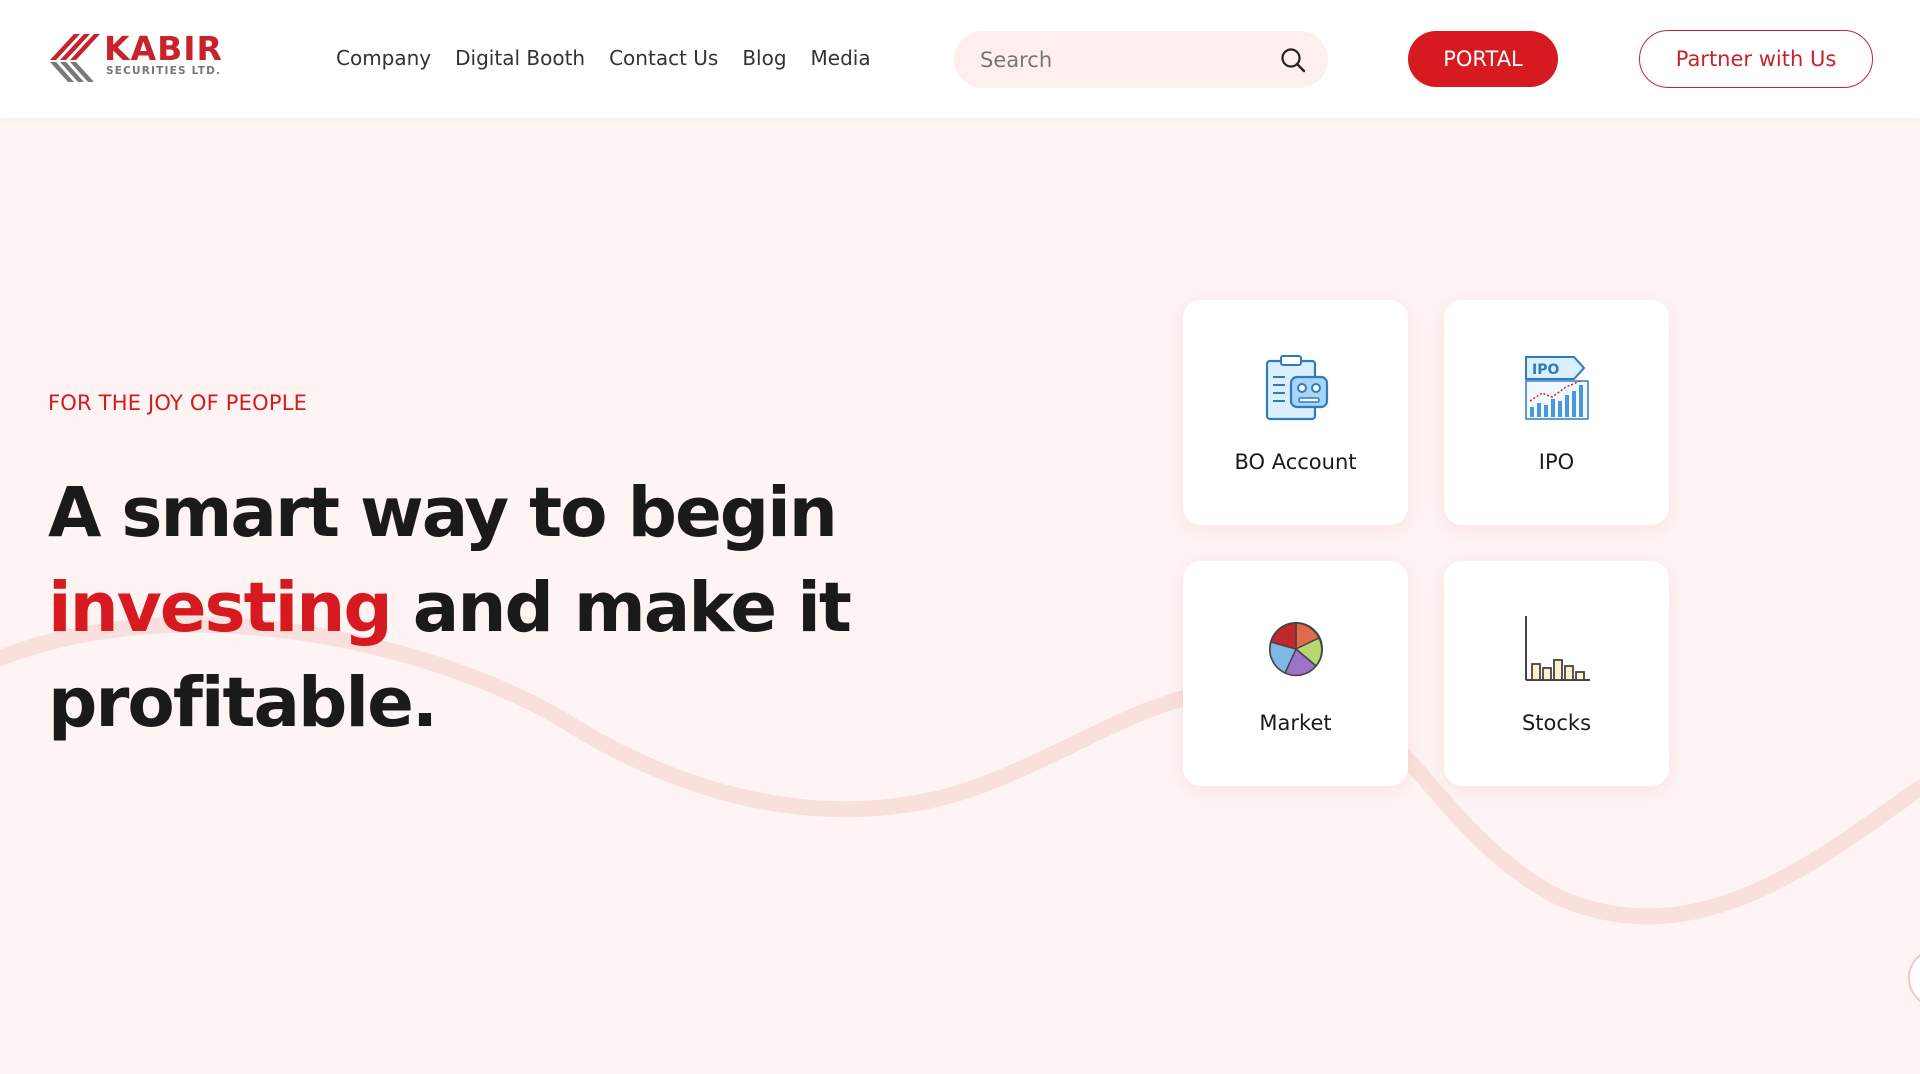  What do you see at coordinates (220, 608) in the screenshot?
I see `headline-accent: investing` at bounding box center [220, 608].